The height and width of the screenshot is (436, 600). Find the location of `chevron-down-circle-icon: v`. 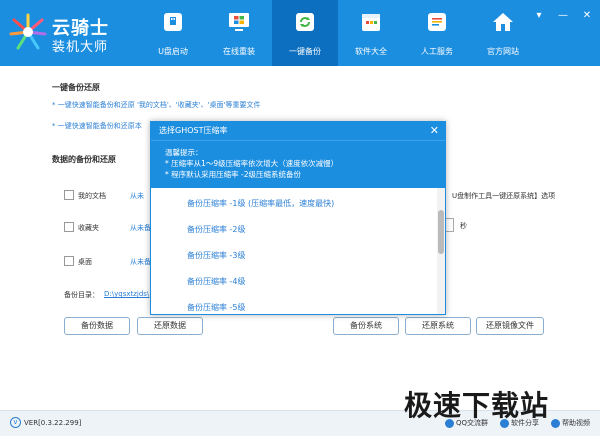

chevron-down-circle-icon: v is located at coordinates (15, 422).